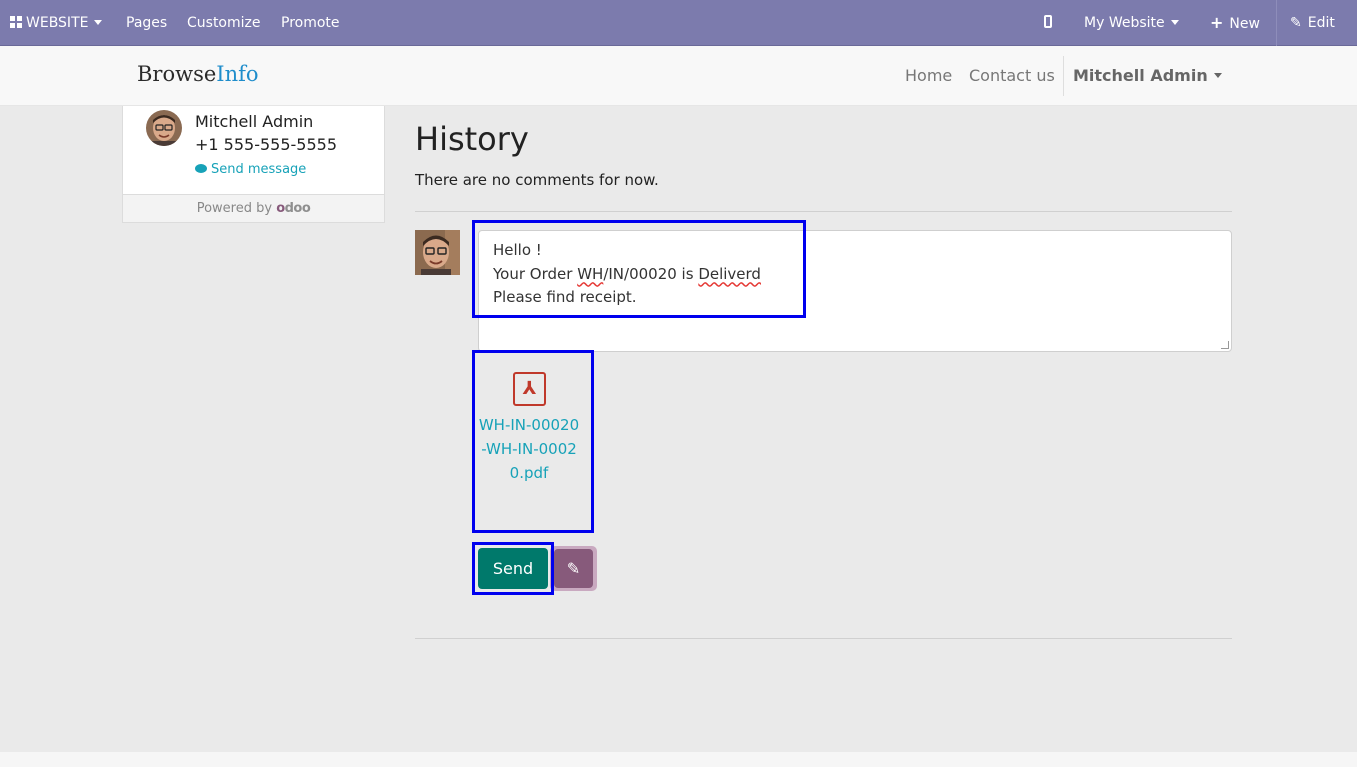 The height and width of the screenshot is (767, 1357). I want to click on send-message-label: Send message, so click(259, 169).